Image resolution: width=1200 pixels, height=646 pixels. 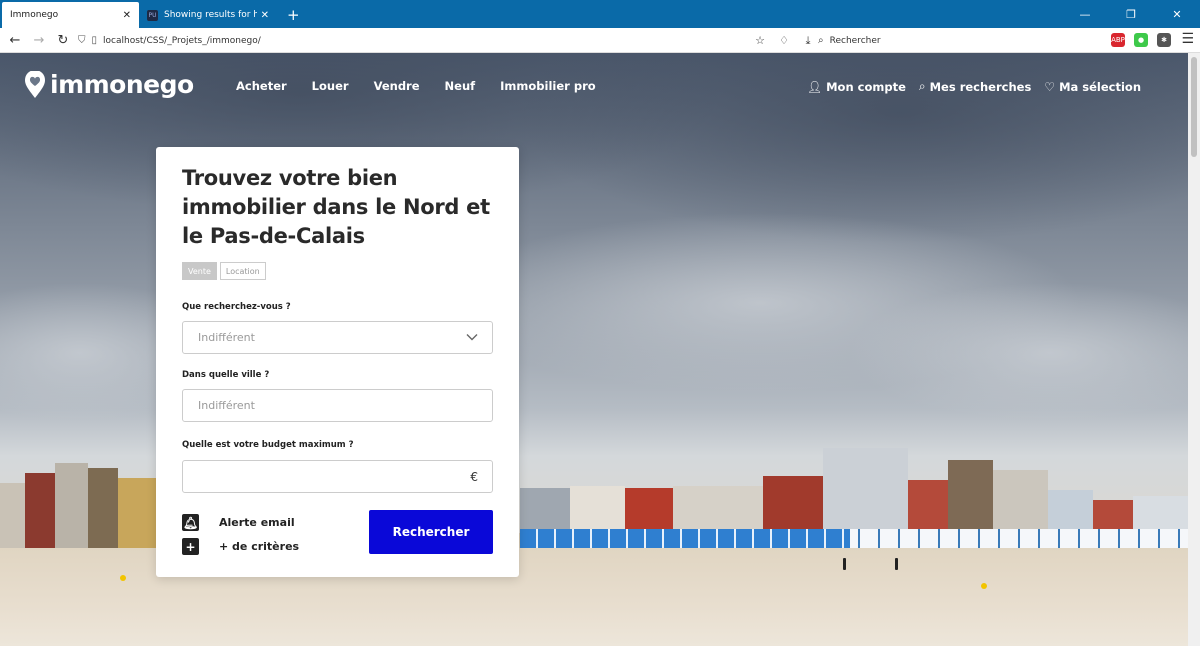 What do you see at coordinates (152, 15) in the screenshot?
I see `favicon-icon: PU` at bounding box center [152, 15].